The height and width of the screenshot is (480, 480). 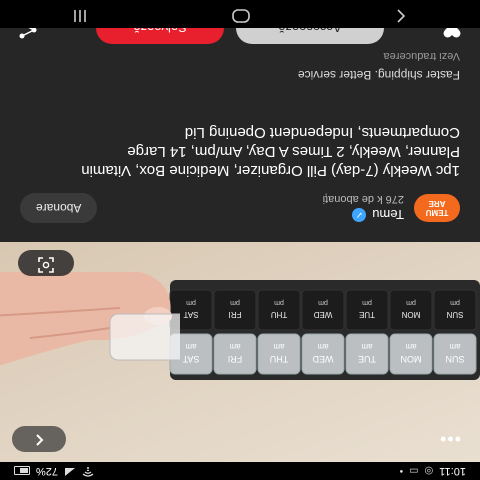 I want to click on back-button, so click(x=39, y=439).